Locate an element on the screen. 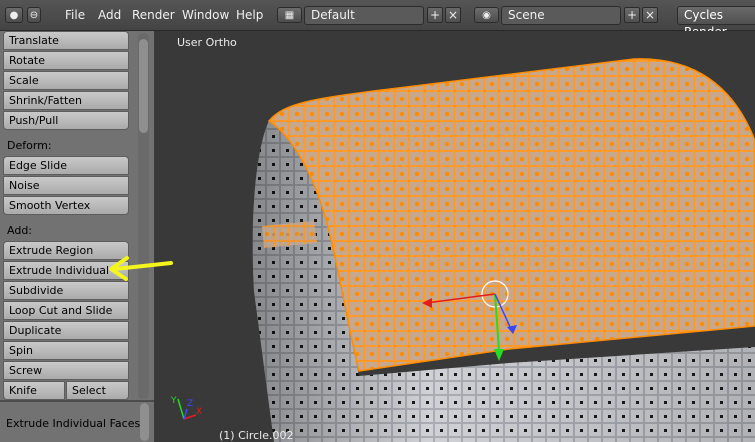  deform-label: Deform: is located at coordinates (29, 145).